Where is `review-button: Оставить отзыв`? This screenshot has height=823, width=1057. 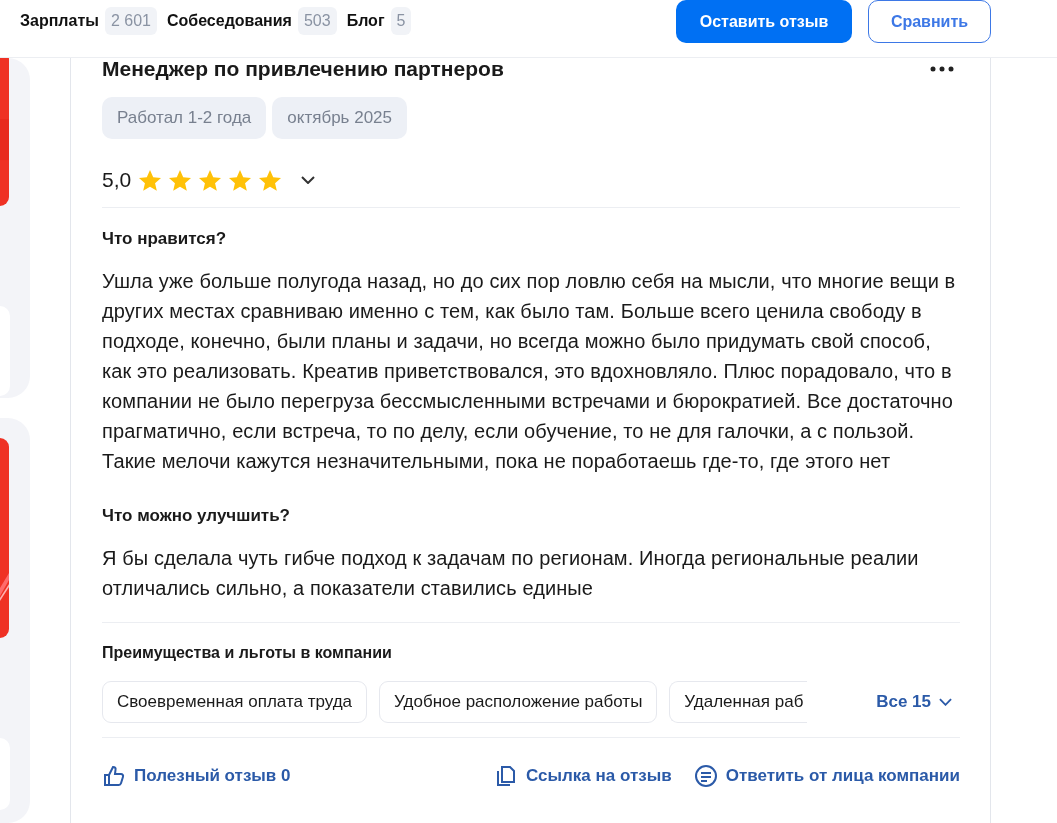
review-button: Оставить отзыв is located at coordinates (764, 21).